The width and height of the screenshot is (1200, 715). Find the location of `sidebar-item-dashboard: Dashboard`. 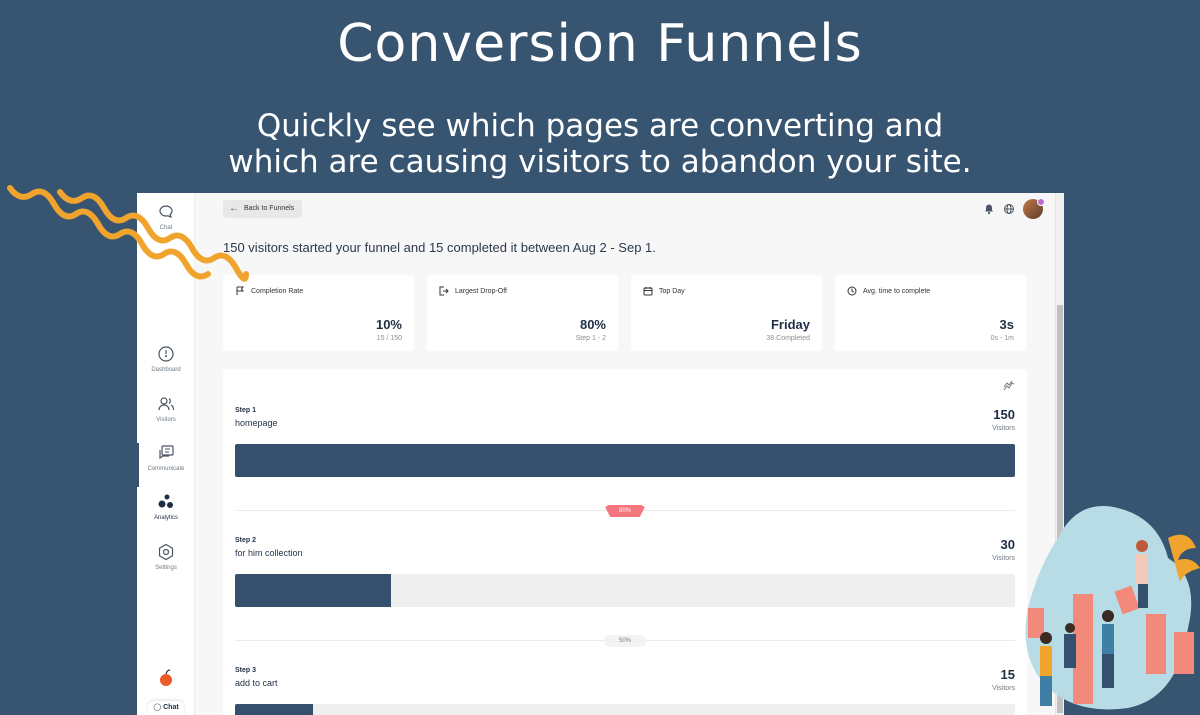

sidebar-item-dashboard: Dashboard is located at coordinates (166, 359).